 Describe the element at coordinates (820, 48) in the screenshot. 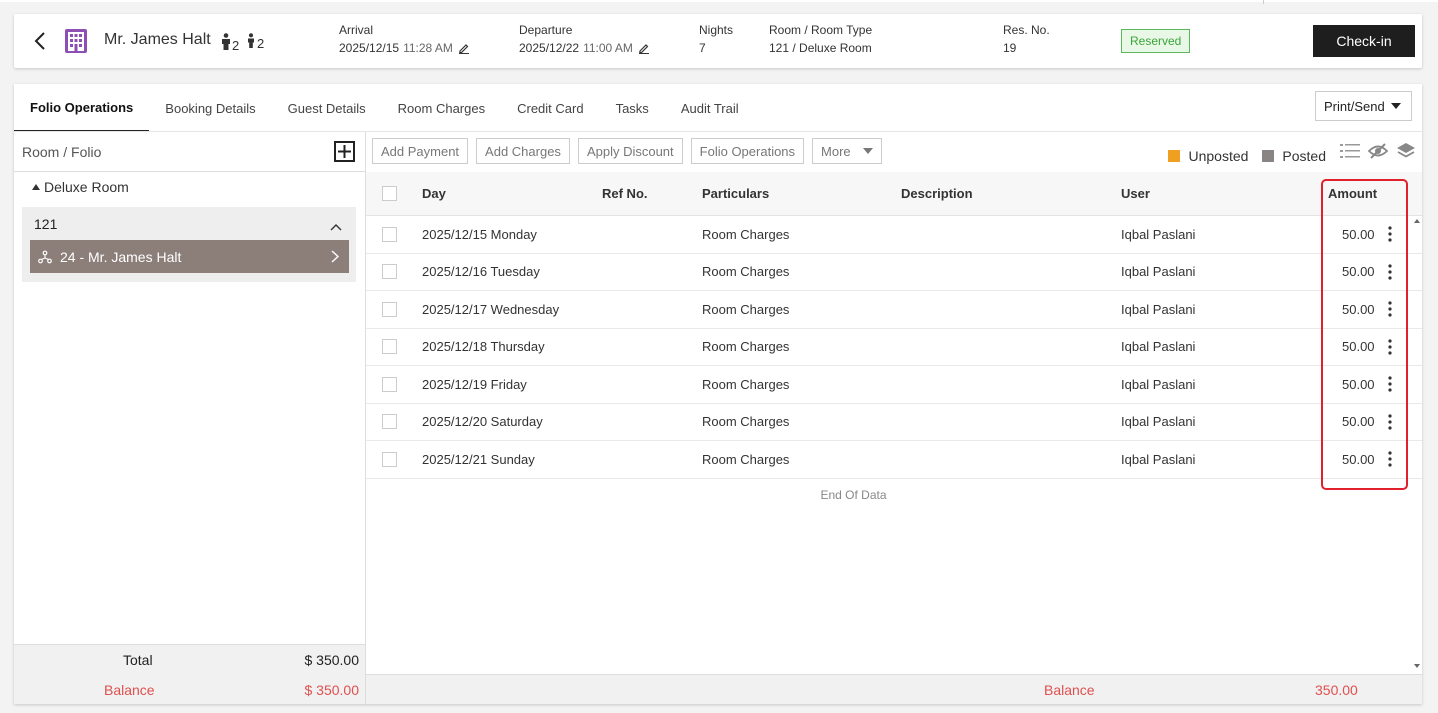

I see `room-value: 121 / Deluxe Room` at that location.